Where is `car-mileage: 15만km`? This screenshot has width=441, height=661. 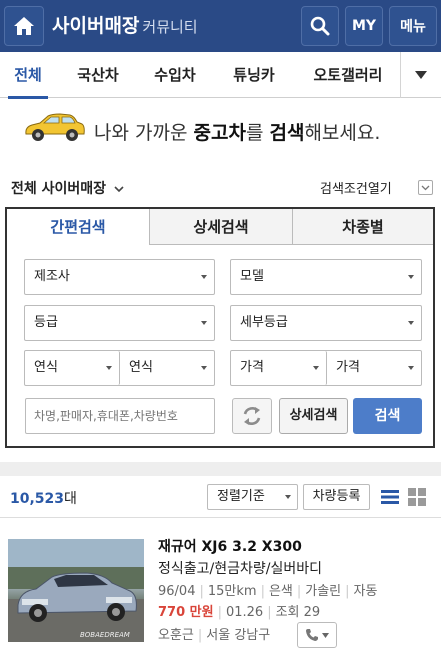
car-mileage: 15만km is located at coordinates (232, 591).